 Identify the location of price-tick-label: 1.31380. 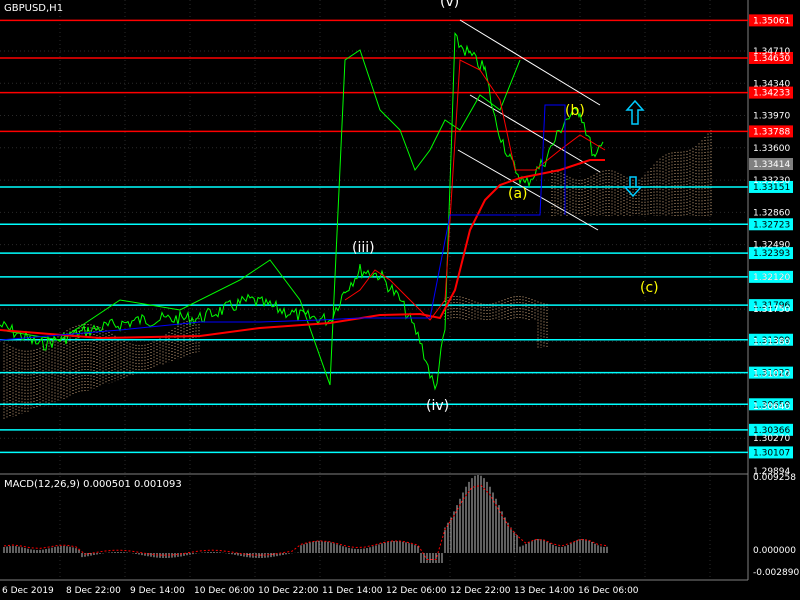
(771, 342).